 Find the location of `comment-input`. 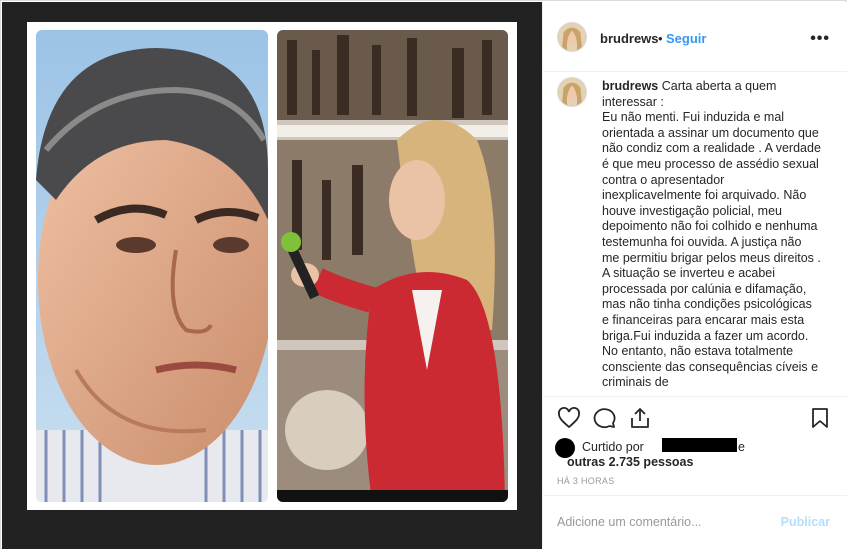

comment-input is located at coordinates (657, 522).